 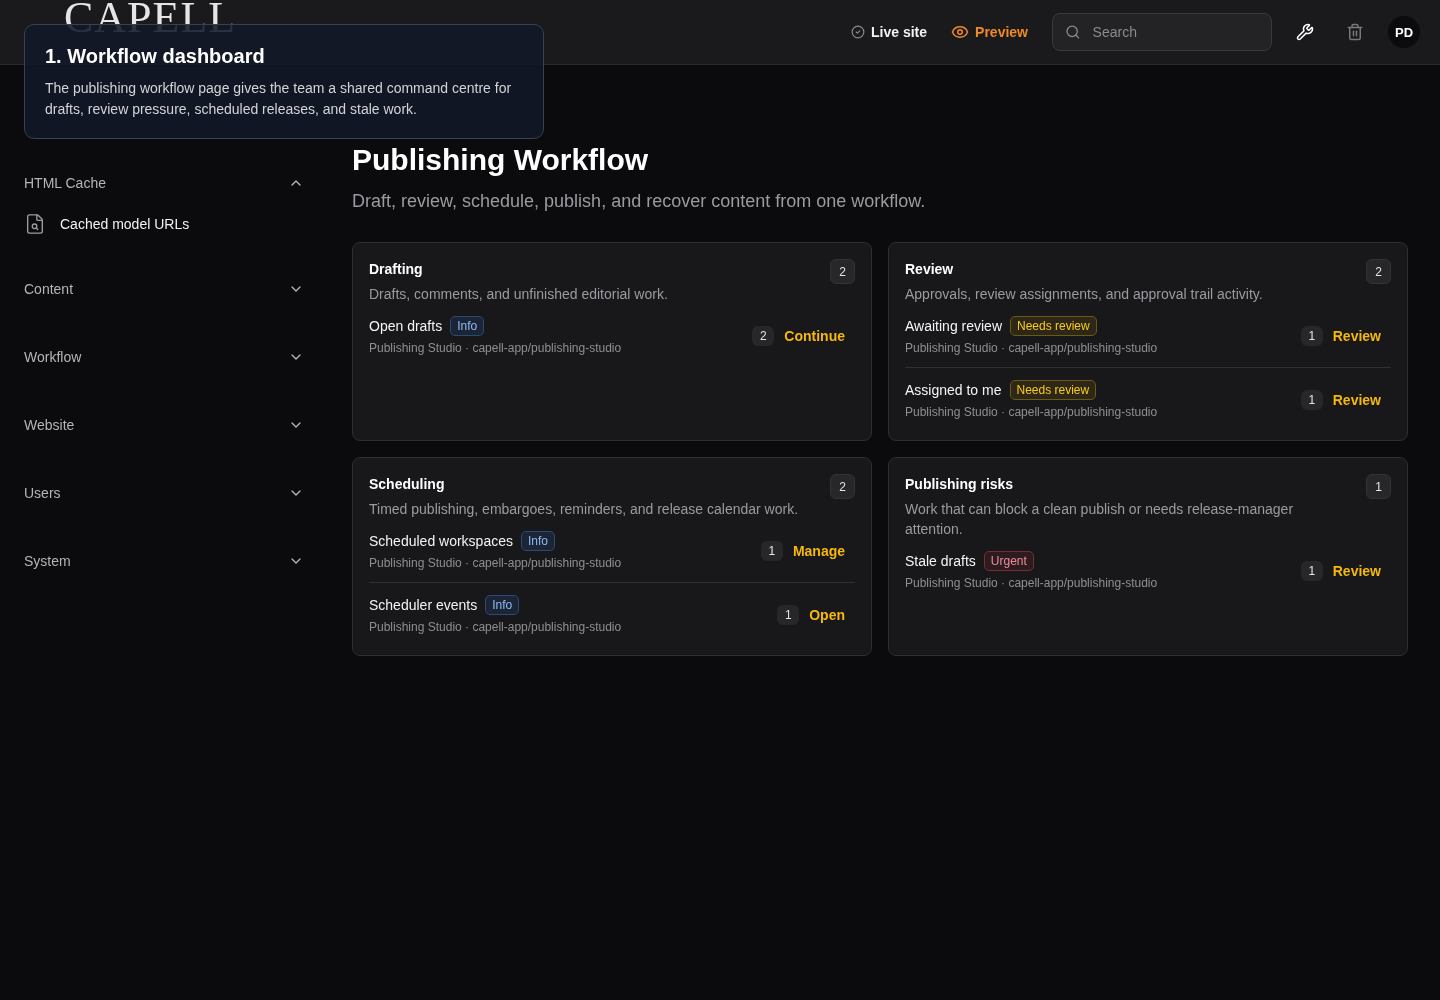 I want to click on card-description: Approvals, review assignments, and approval trail activity., so click(x=1084, y=294).